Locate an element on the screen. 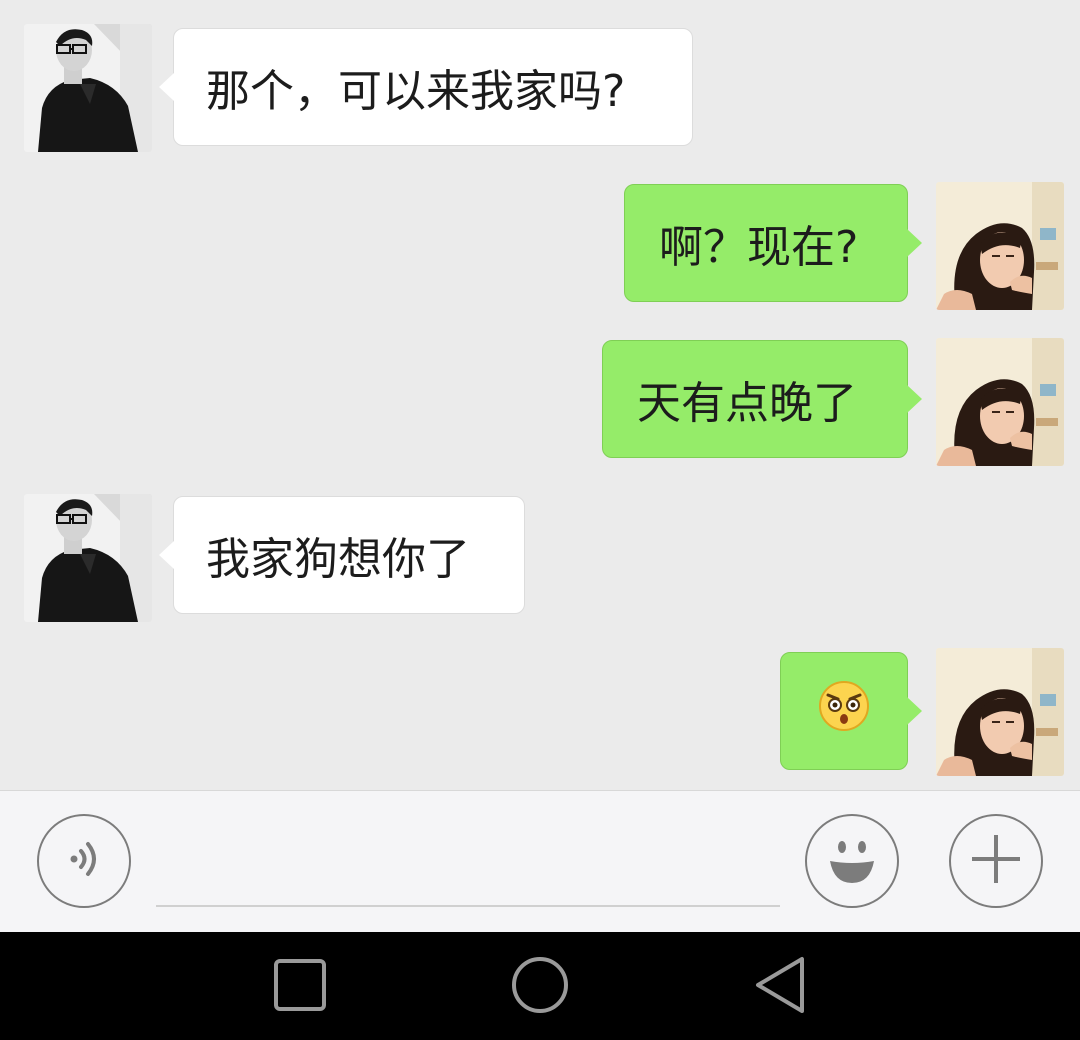 This screenshot has width=1080, height=1040. circle-icon is located at coordinates (540, 987).